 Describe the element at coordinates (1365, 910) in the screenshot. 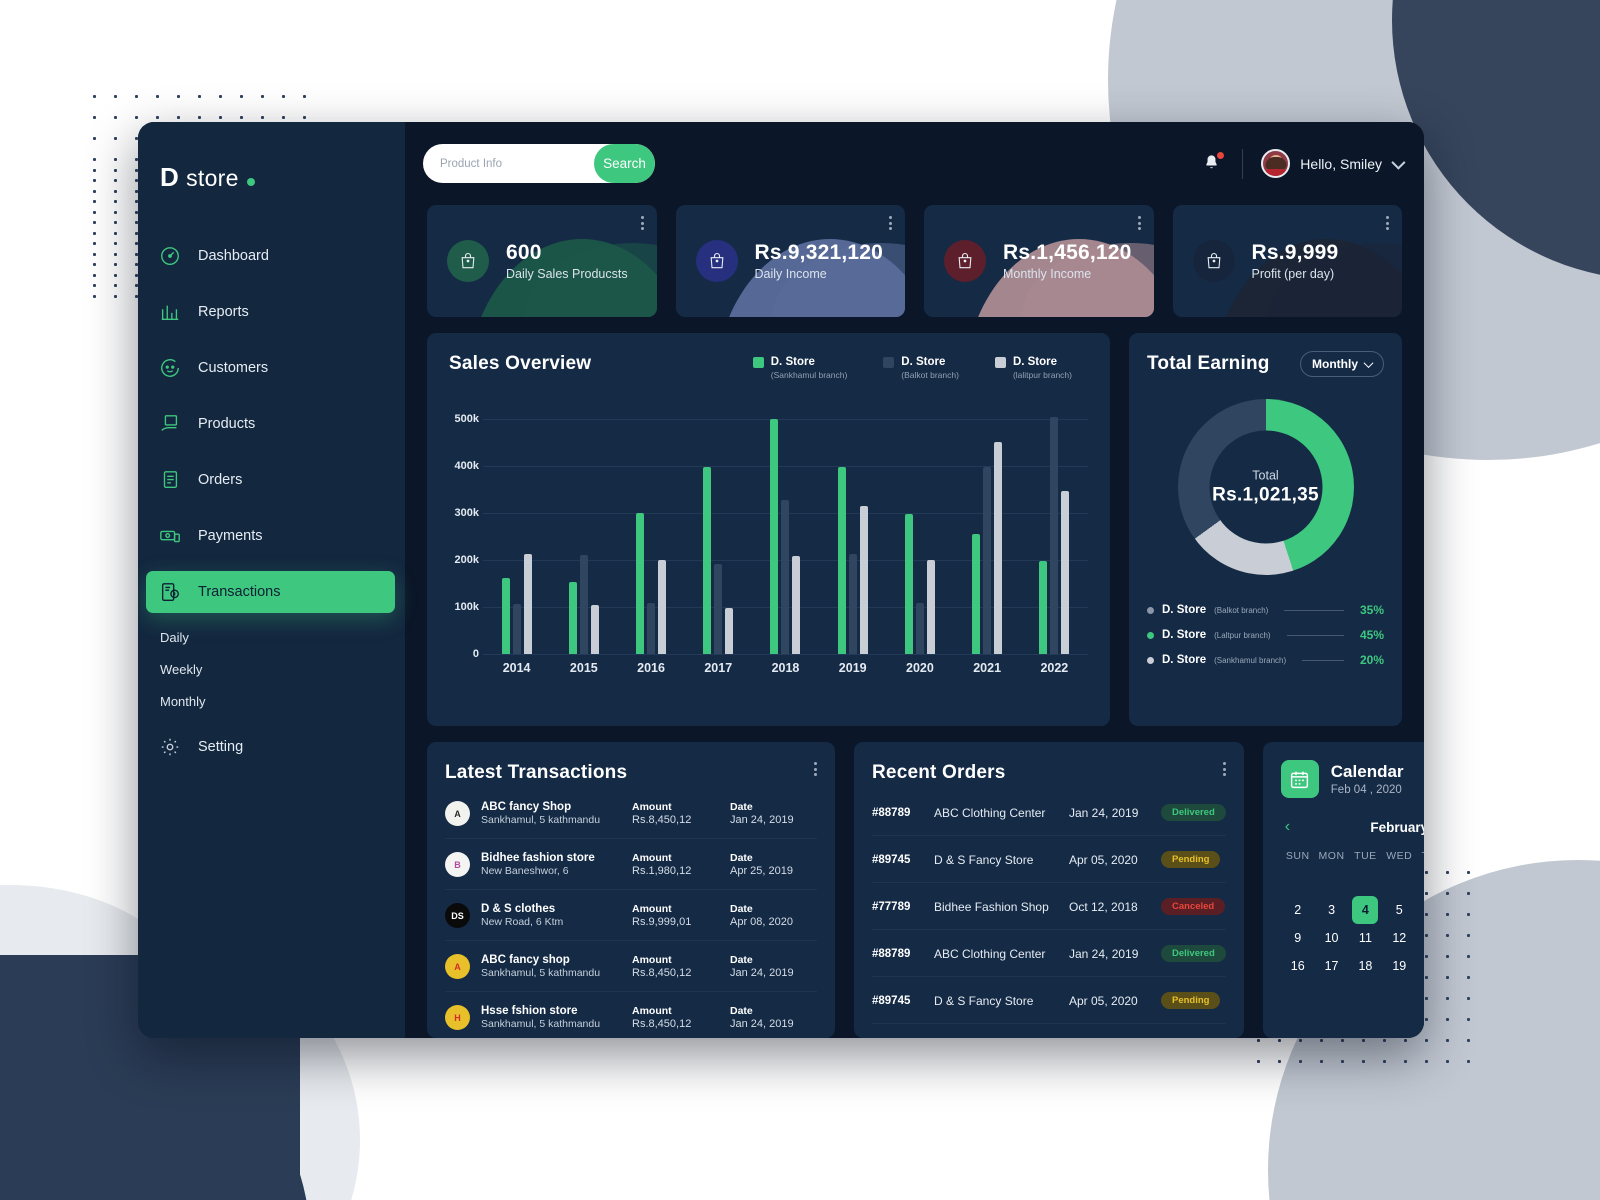

I see `calendar-day: 4` at that location.